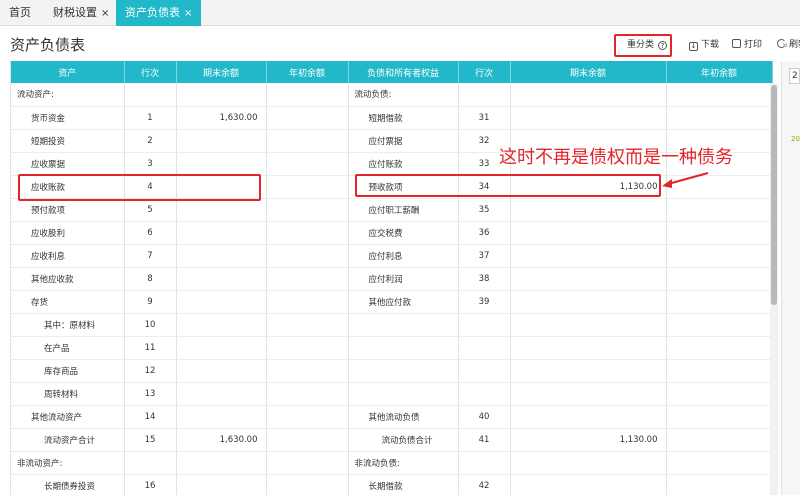 This screenshot has width=800, height=495. I want to click on col-header-ending-balance: 期末余额, so click(588, 72).